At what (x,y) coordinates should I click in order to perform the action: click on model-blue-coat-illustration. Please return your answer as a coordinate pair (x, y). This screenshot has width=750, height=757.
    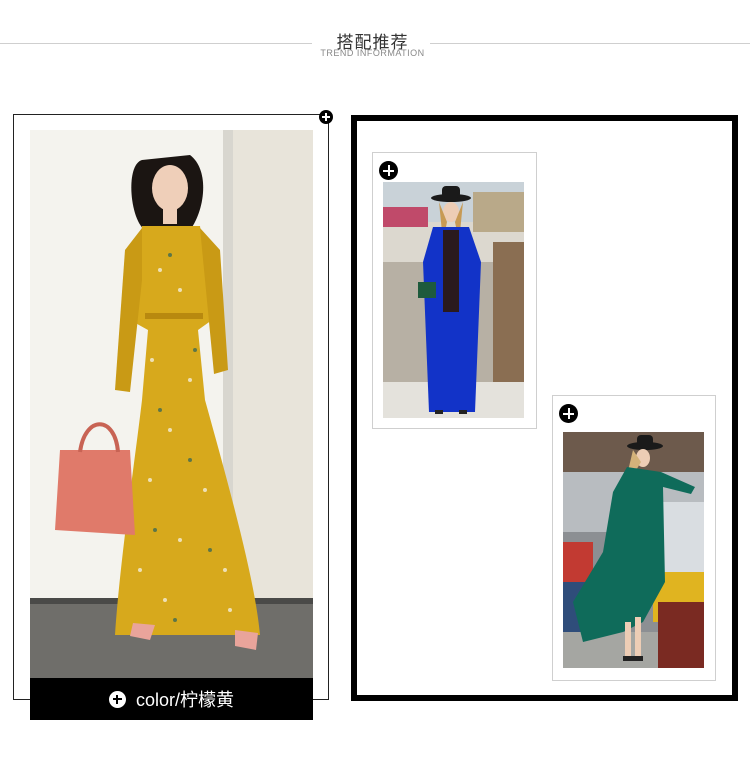
    Looking at the image, I should click on (453, 300).